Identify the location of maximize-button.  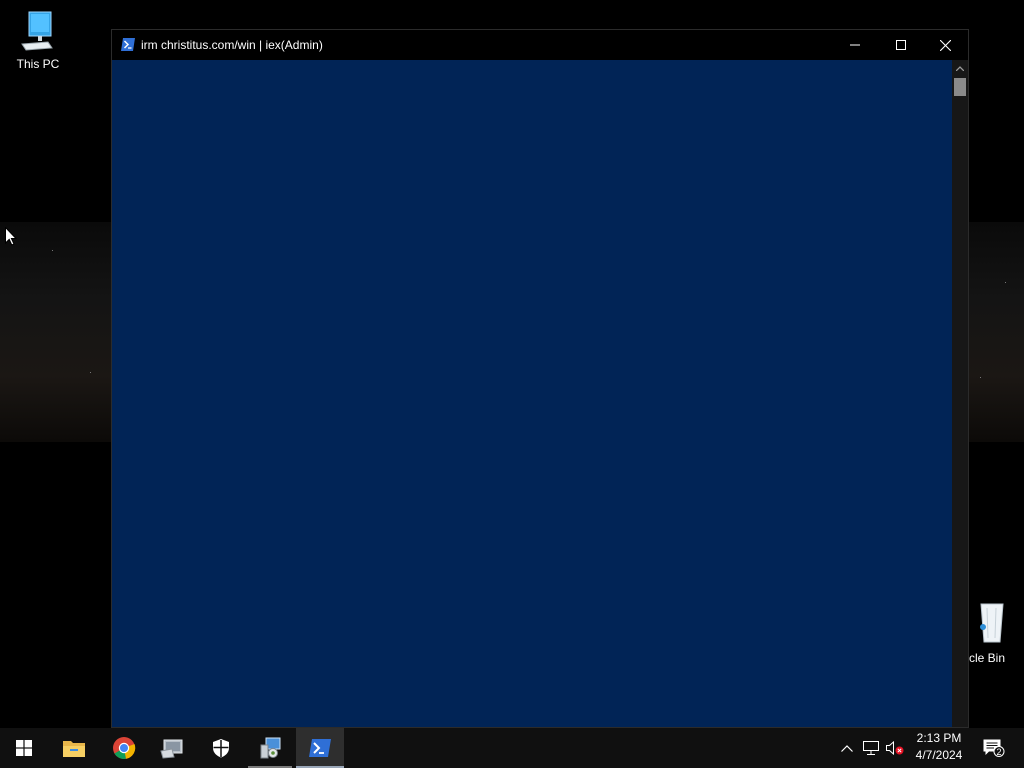
(901, 45).